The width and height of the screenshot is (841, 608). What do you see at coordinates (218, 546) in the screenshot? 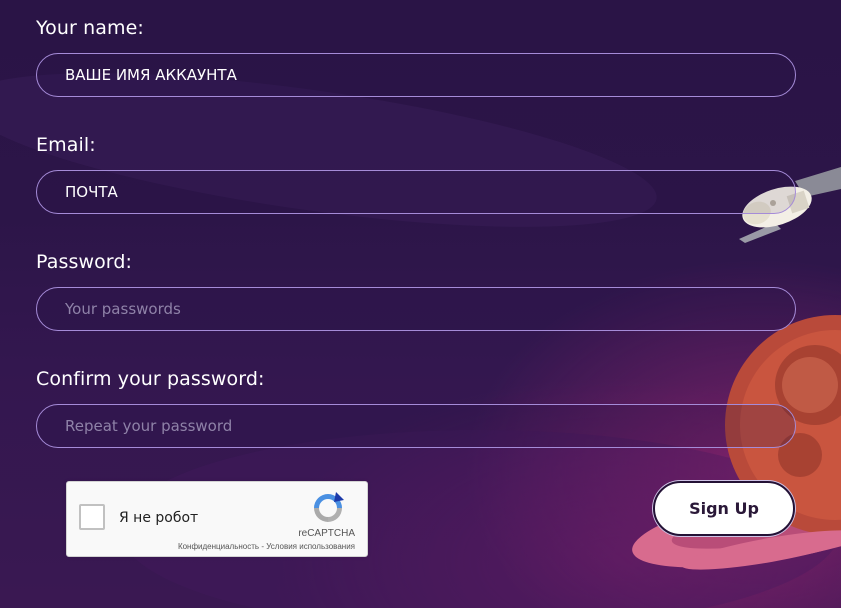
I see `recaptcha-privacy-link: Конфиденциальность` at bounding box center [218, 546].